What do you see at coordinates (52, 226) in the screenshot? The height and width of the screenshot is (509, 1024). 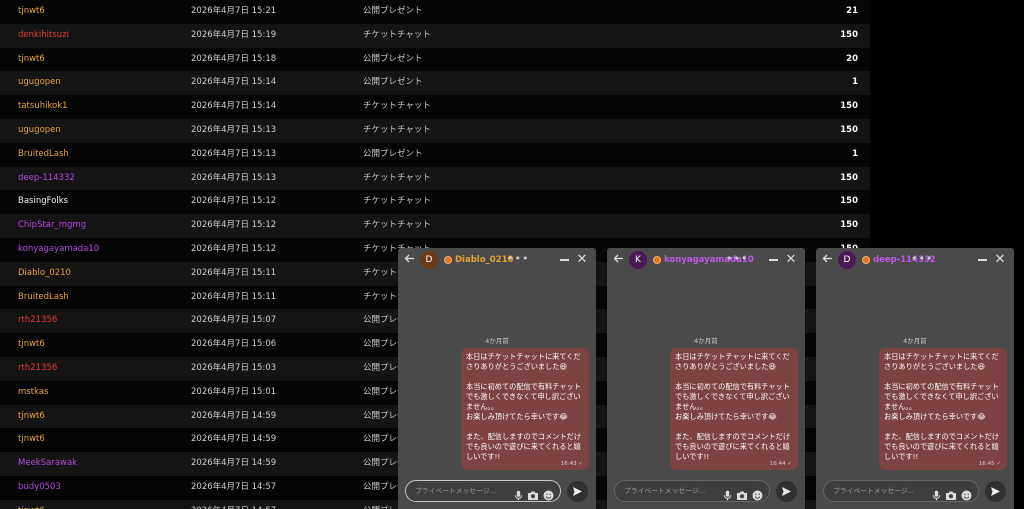 I see `row-username: ChipStar_mgmg` at bounding box center [52, 226].